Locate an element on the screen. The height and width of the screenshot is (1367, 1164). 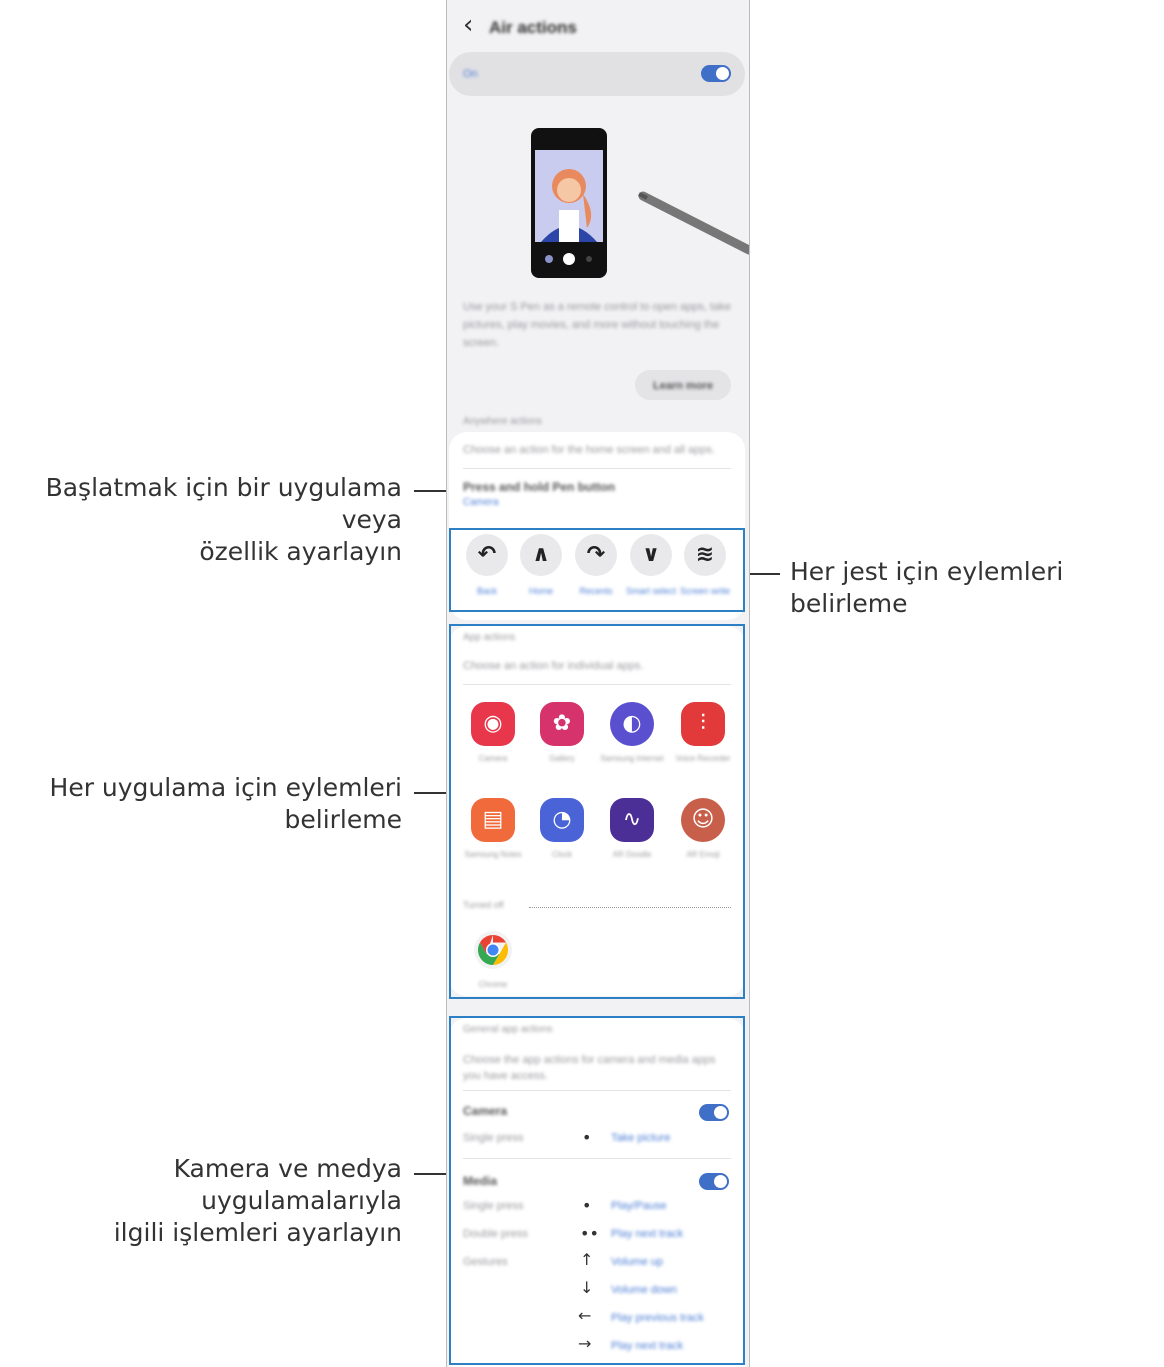
callout-gesture-actions: Her jest için eylemleri belirleme is located at coordinates (927, 587).